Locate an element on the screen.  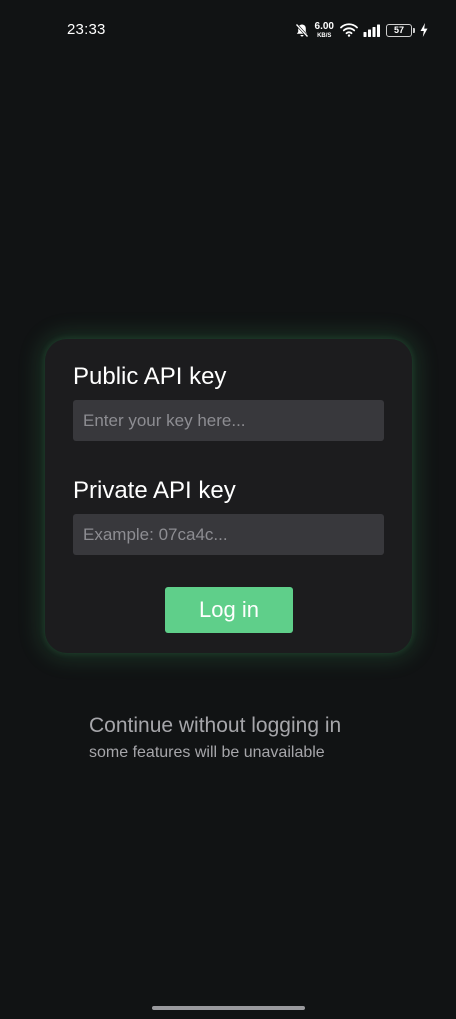
wifi-icon is located at coordinates (349, 30).